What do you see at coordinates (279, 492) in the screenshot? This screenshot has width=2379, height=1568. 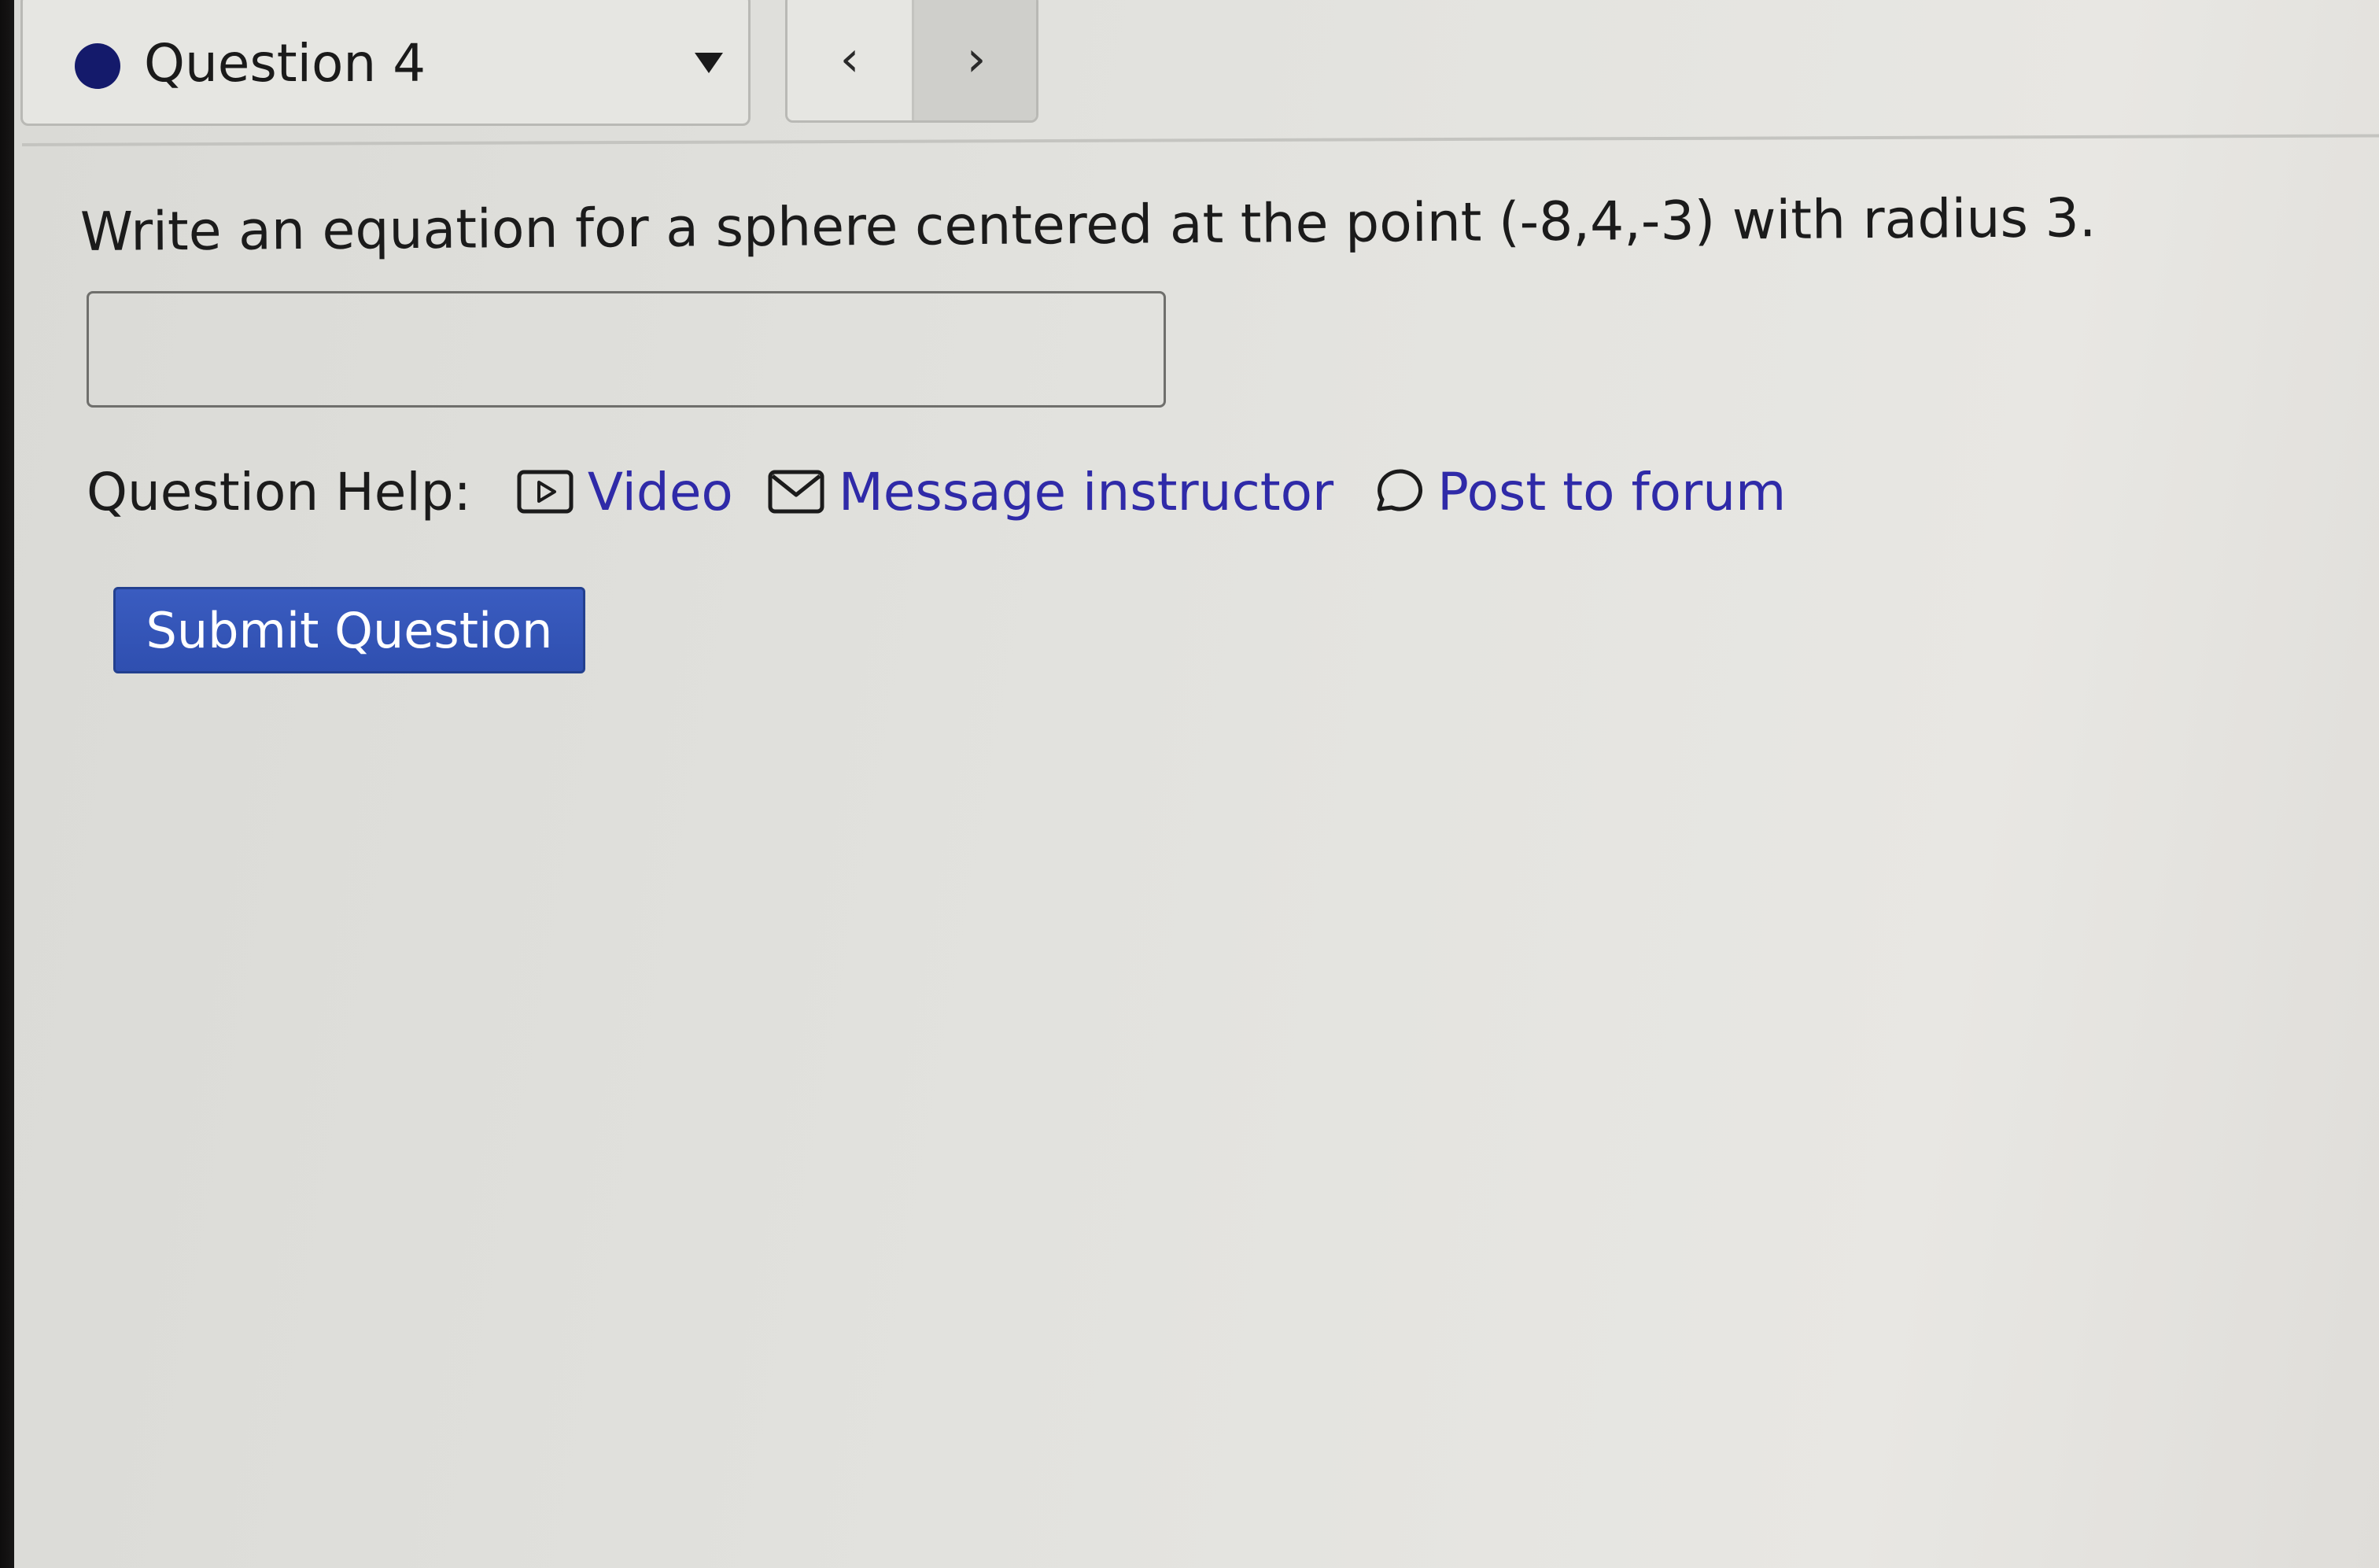 I see `question-help-label: Question Help:` at bounding box center [279, 492].